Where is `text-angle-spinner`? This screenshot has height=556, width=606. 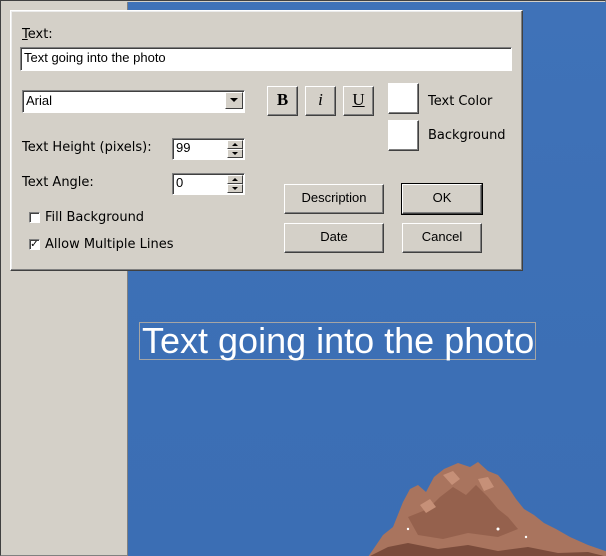
text-angle-spinner is located at coordinates (235, 184).